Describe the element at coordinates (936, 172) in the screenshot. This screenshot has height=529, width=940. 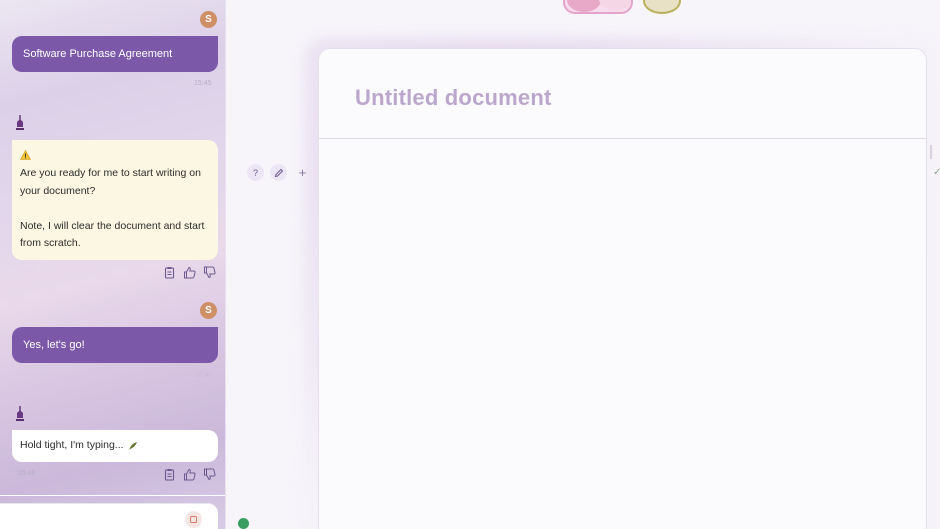
I see `check-icon: ✓` at that location.